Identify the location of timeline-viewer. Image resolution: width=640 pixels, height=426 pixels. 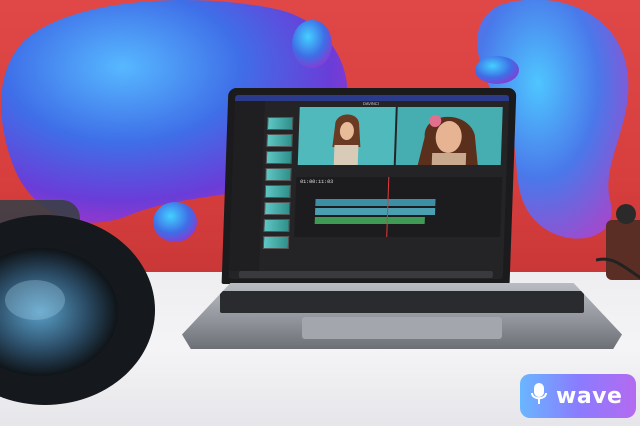
(449, 136).